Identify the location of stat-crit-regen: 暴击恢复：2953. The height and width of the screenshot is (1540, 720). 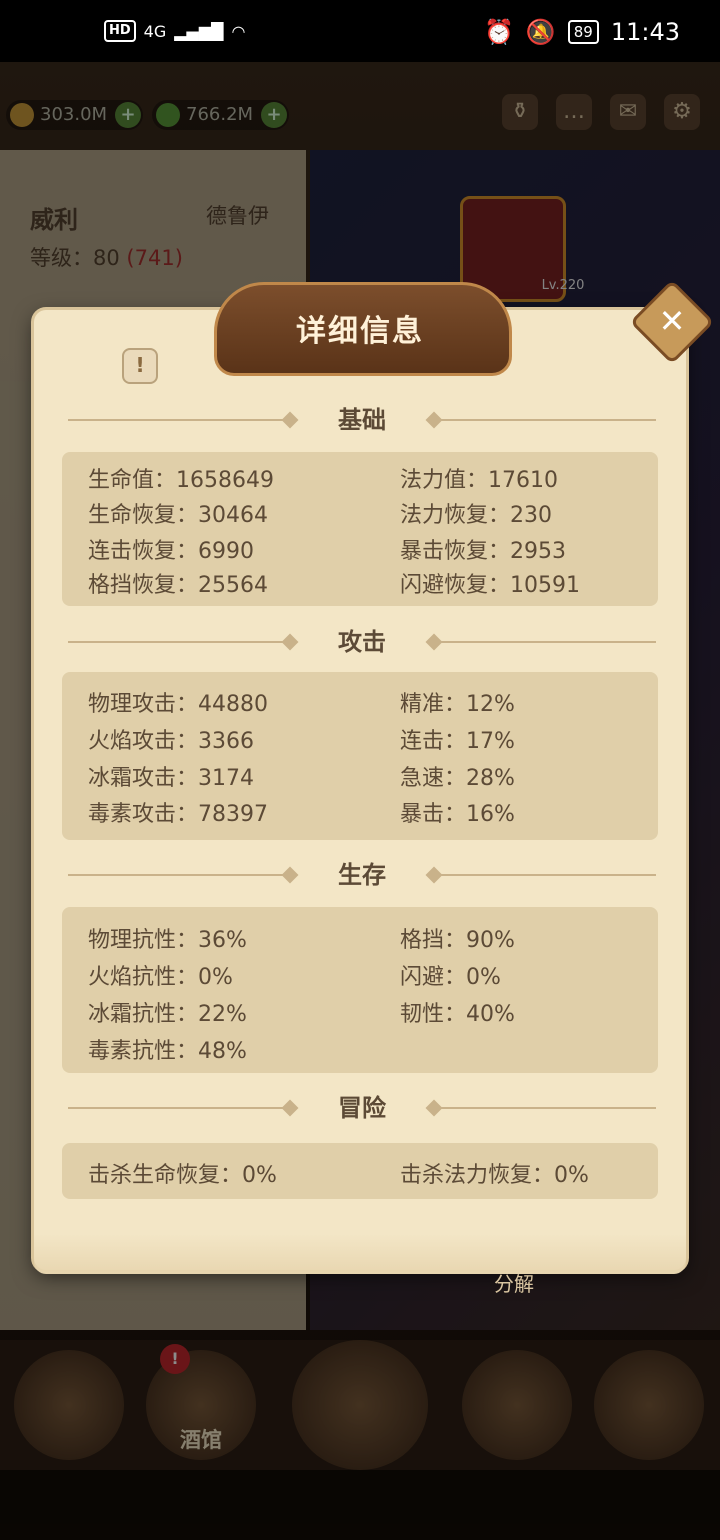
(483, 551).